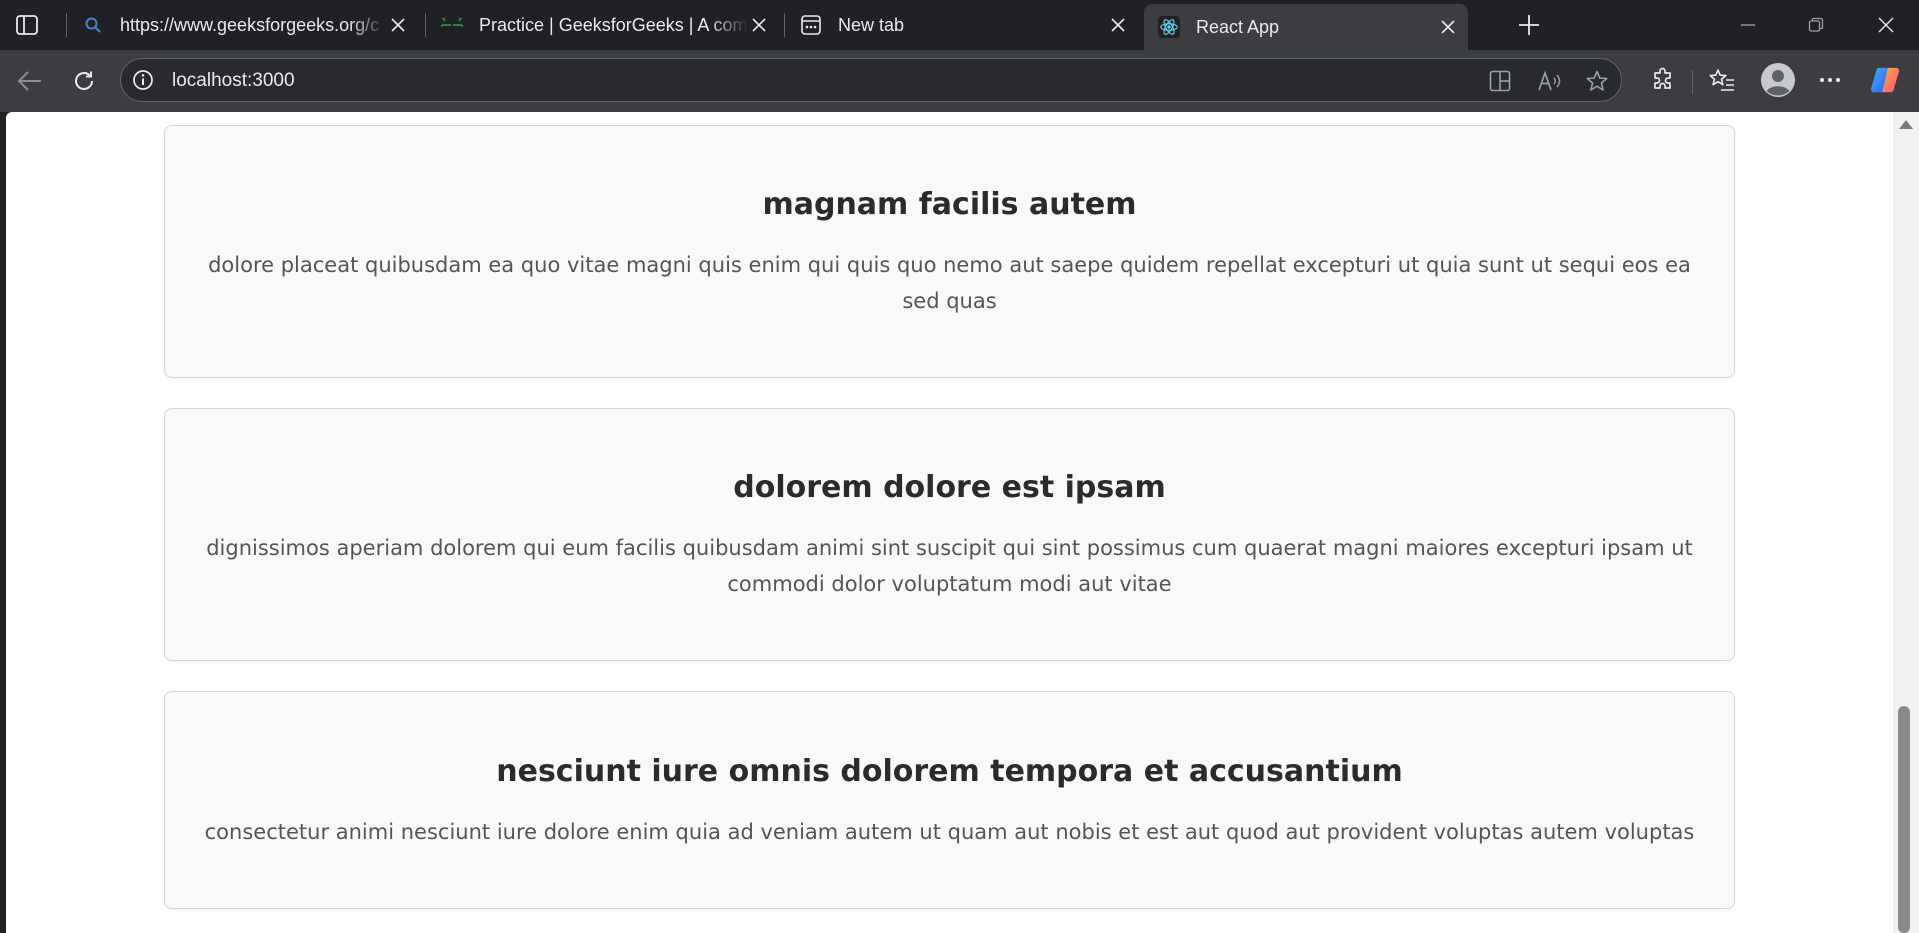 Image resolution: width=1919 pixels, height=933 pixels. I want to click on tab-title: https://www.geeksforgeeks.org/c, so click(250, 24).